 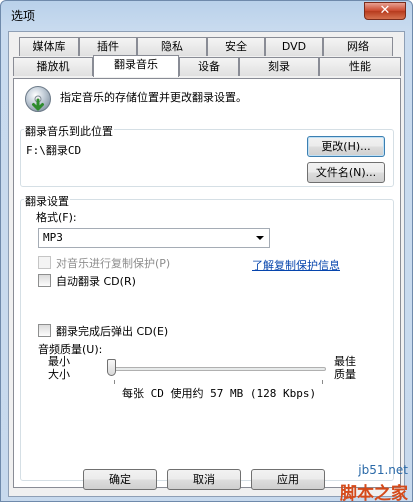 What do you see at coordinates (374, 494) in the screenshot?
I see `watermark-name: 脚本之家` at bounding box center [374, 494].